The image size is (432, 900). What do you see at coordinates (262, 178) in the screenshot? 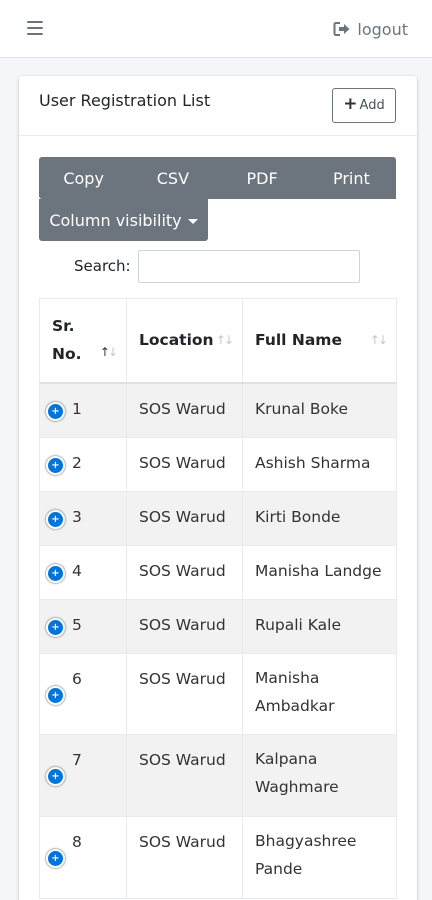
I see `pdf-button: PDF` at bounding box center [262, 178].